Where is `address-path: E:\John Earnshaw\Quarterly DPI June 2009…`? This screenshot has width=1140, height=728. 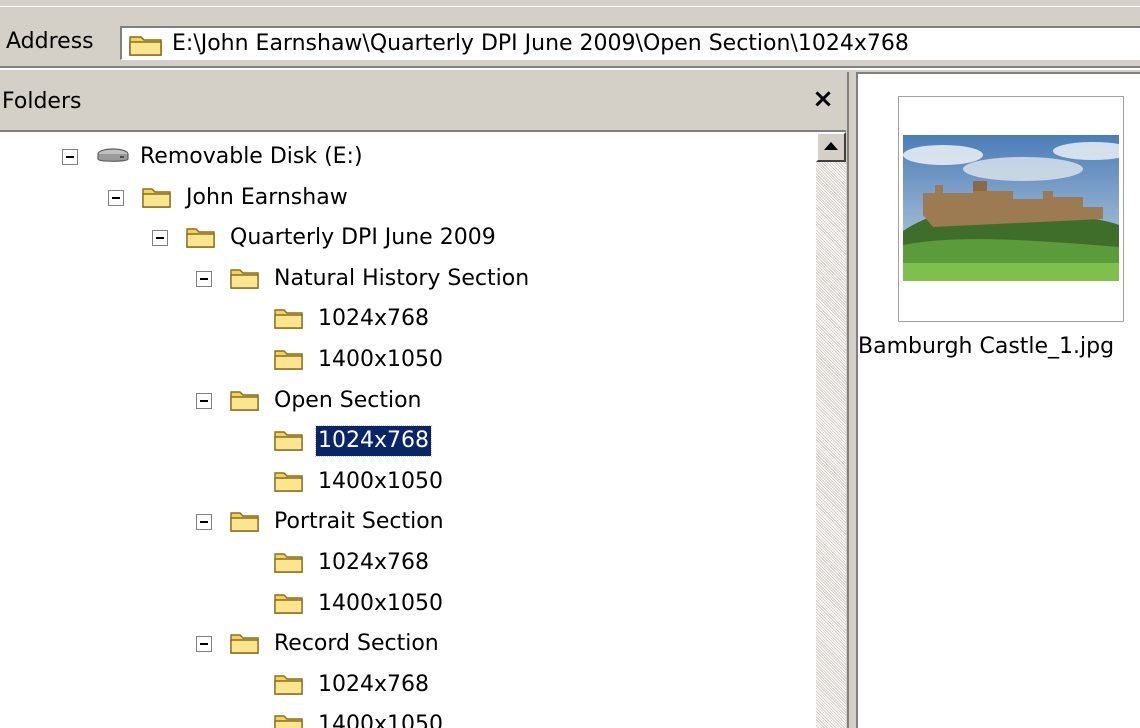
address-path: E:\John Earnshaw\Quarterly DPI June 2009… is located at coordinates (540, 43).